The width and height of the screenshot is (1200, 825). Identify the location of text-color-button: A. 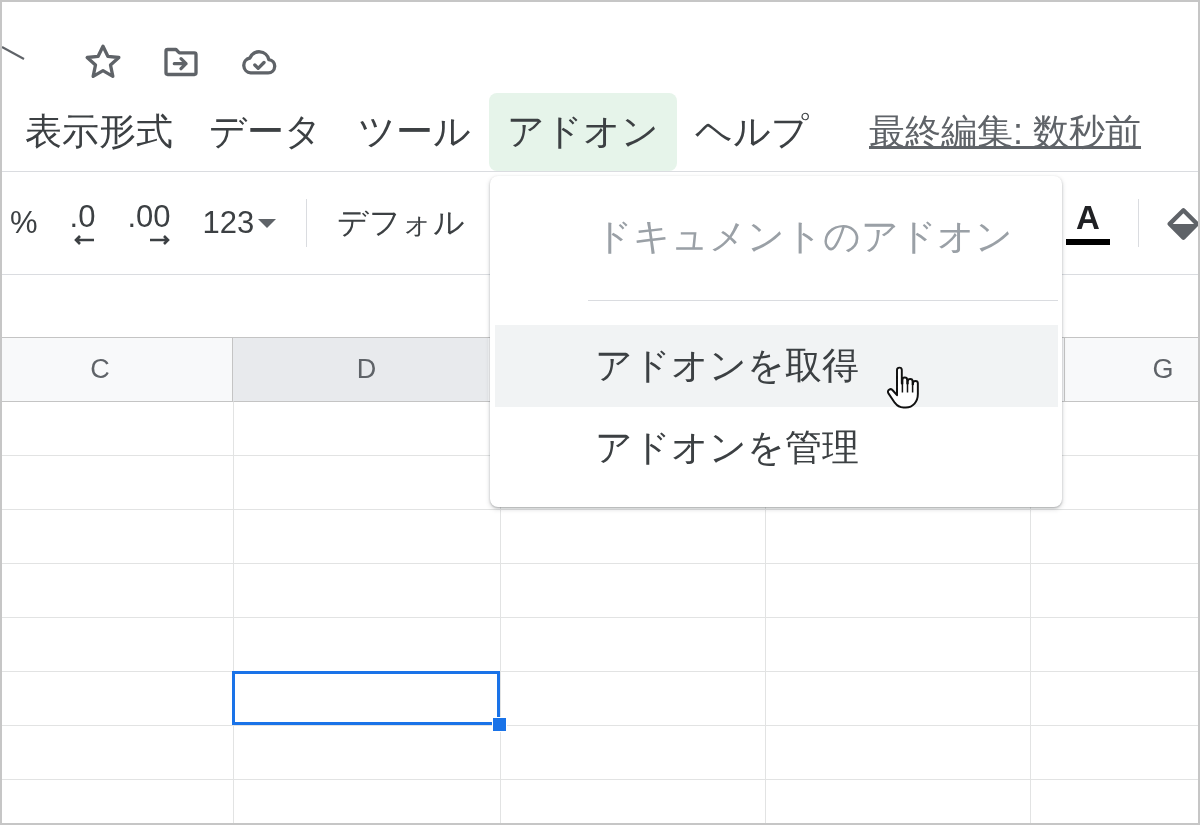
(1088, 223).